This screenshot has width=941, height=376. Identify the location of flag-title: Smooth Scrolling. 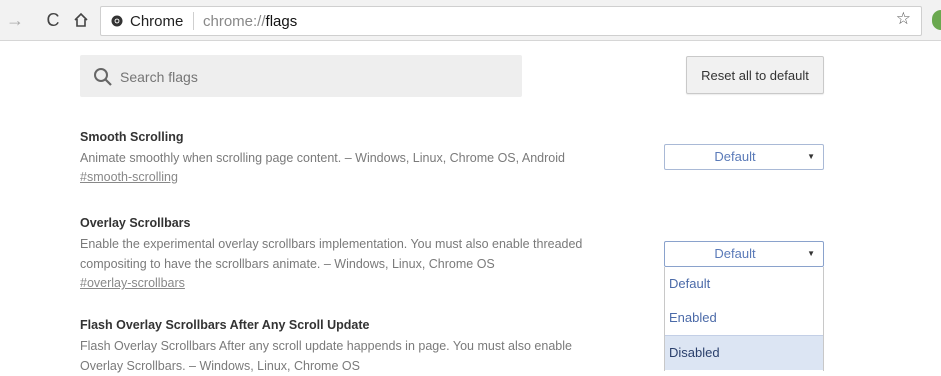
(132, 137).